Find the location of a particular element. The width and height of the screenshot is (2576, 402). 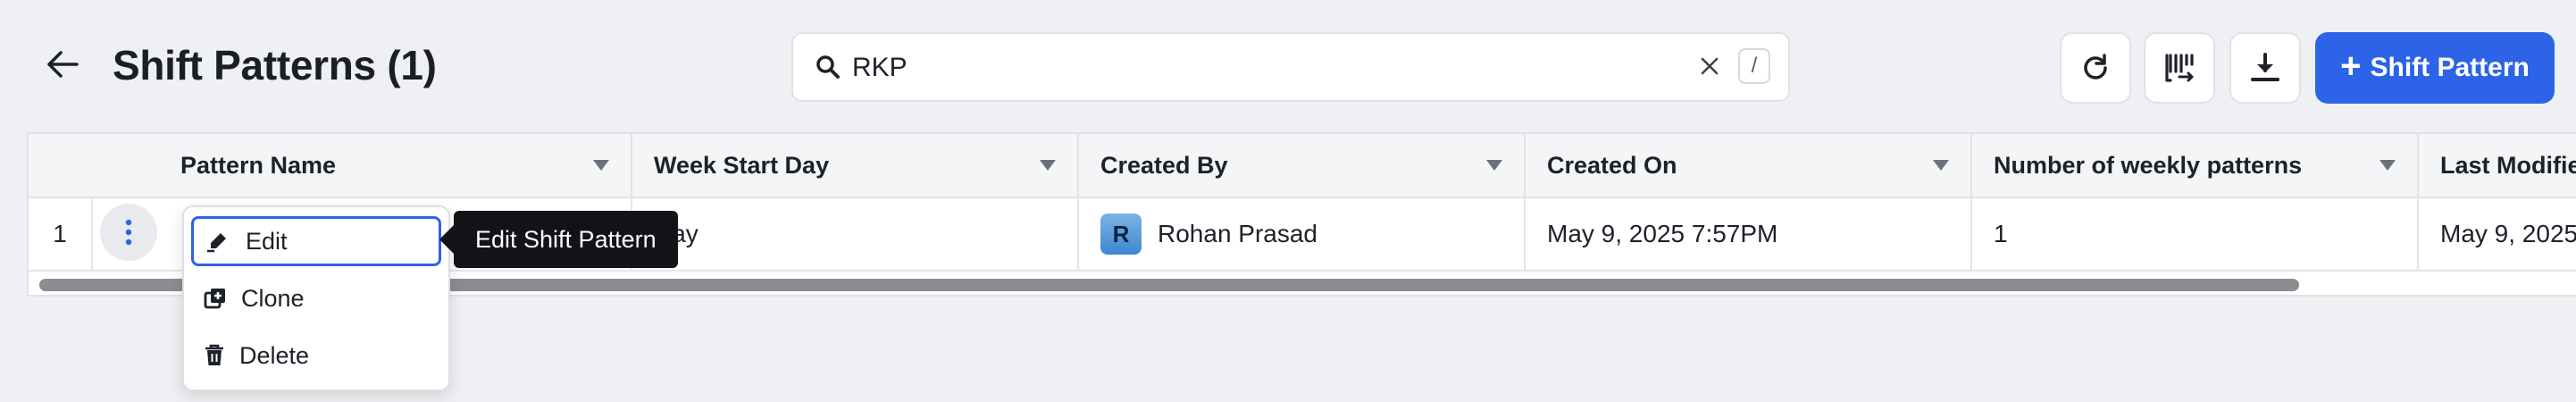

page-title: Shift Patterns (1) is located at coordinates (275, 65).